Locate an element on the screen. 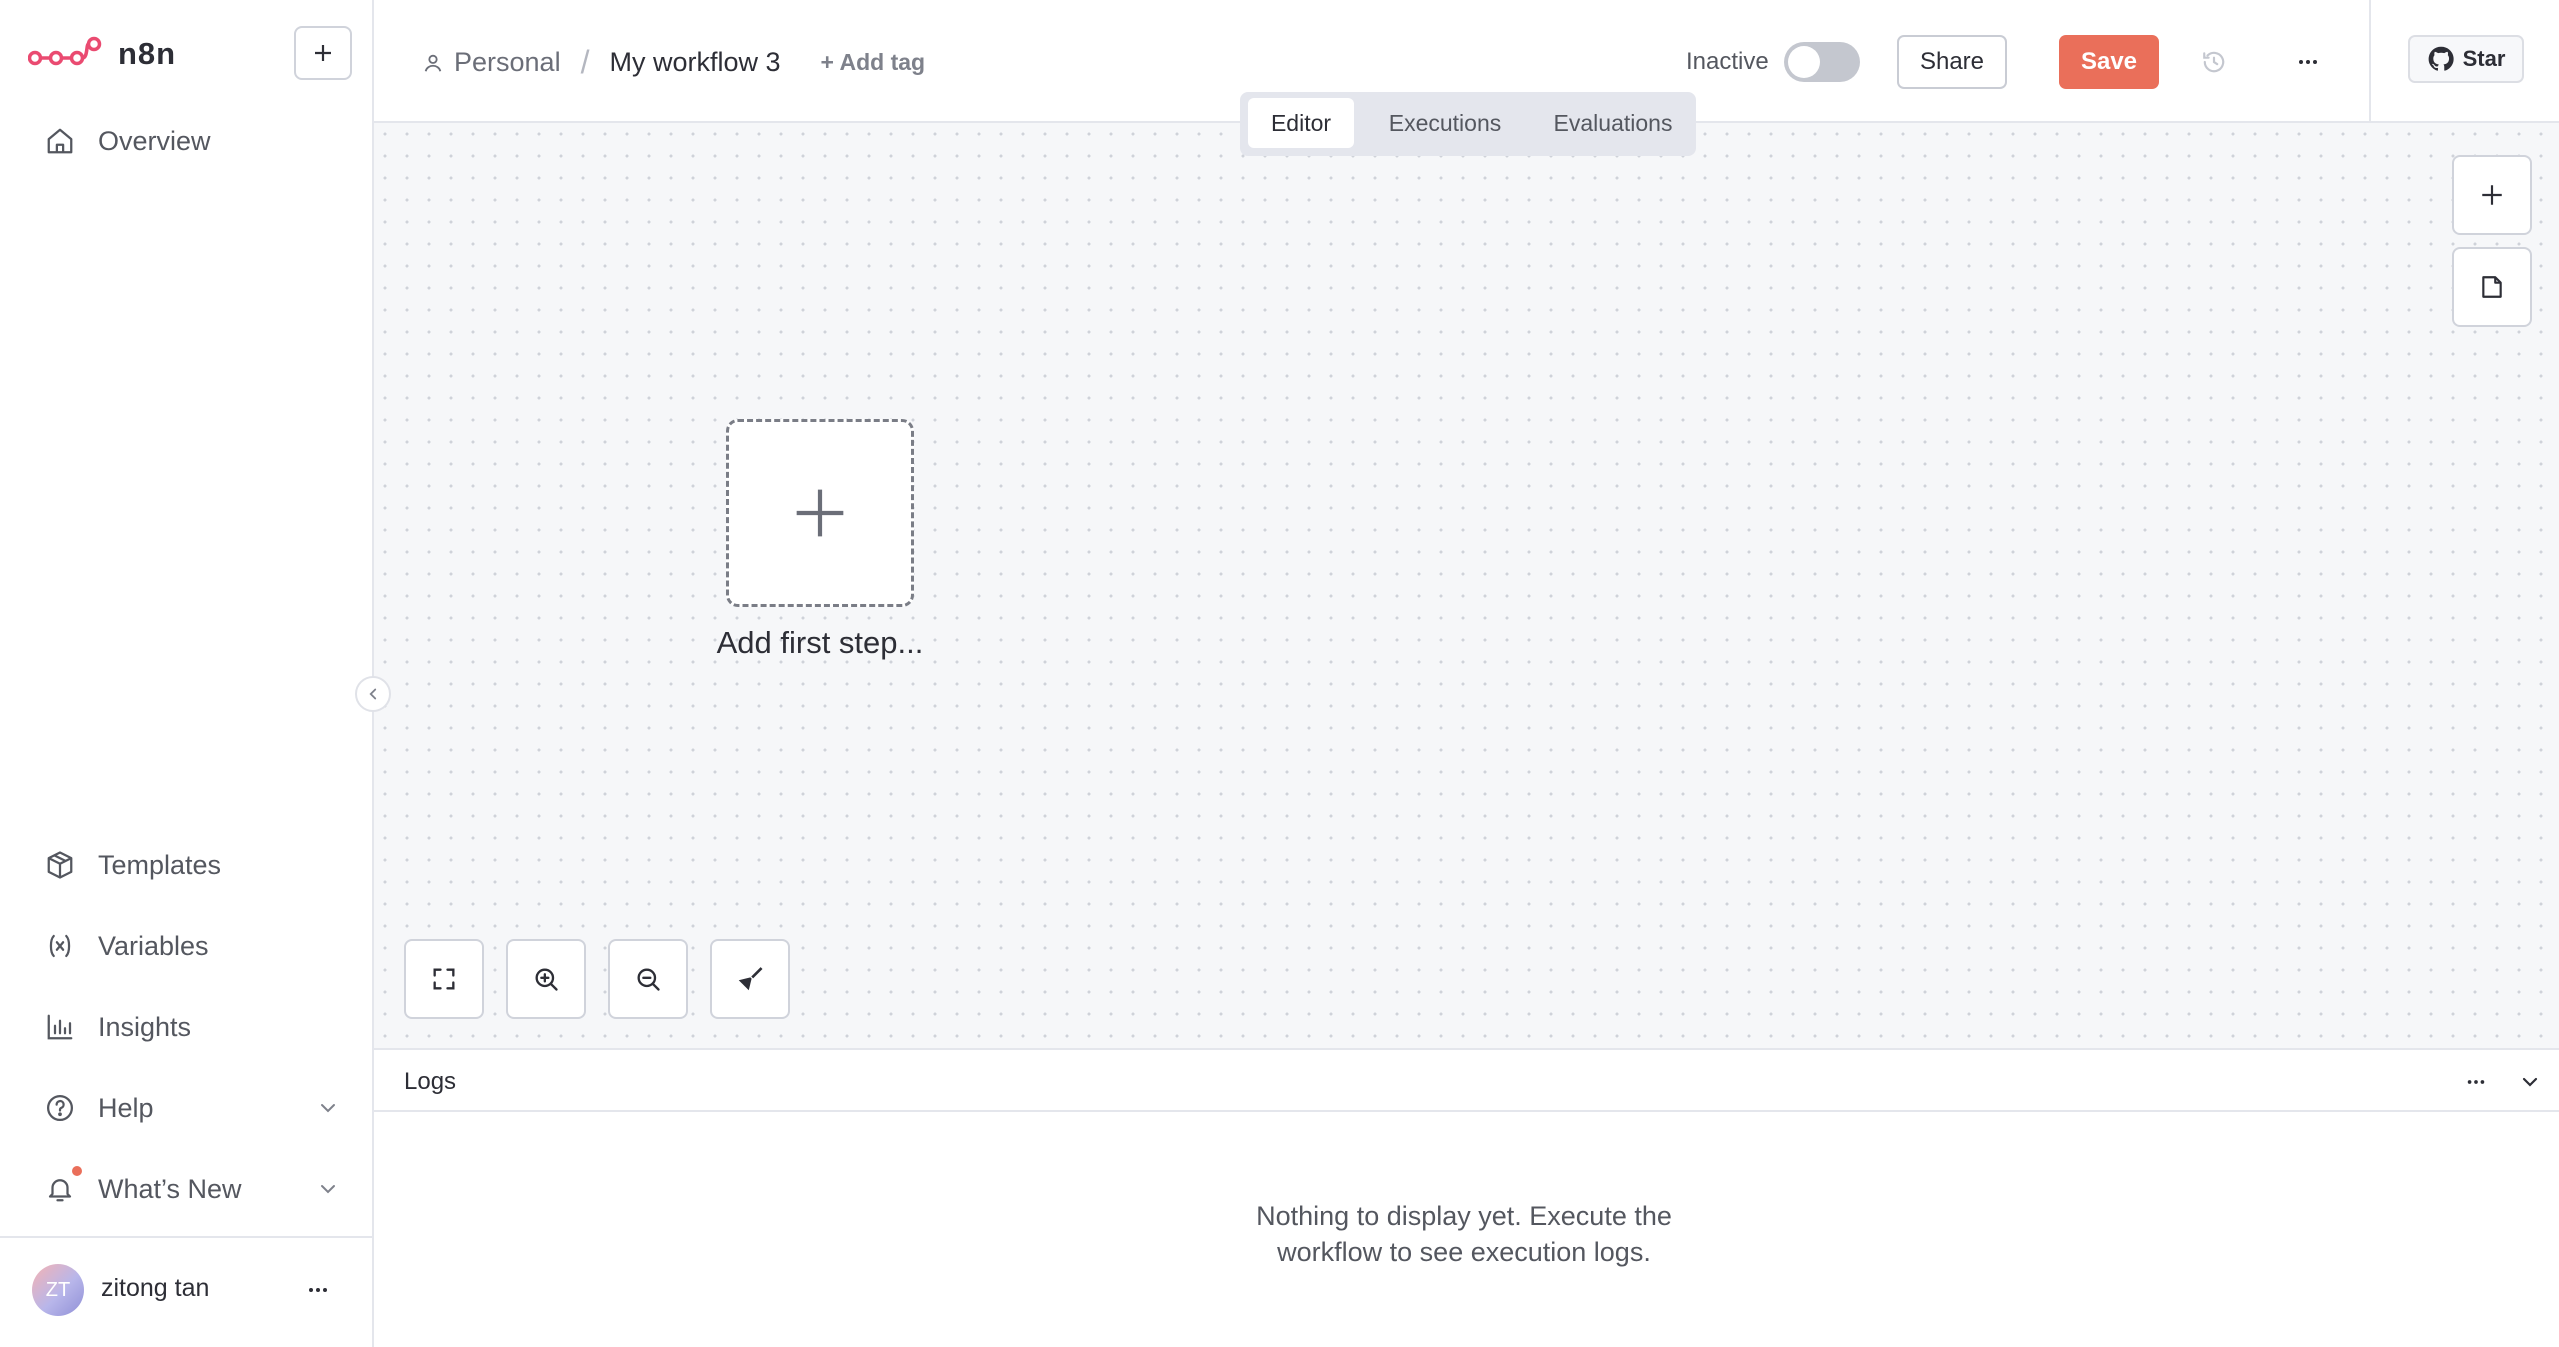 The image size is (2559, 1347). box-icon is located at coordinates (60, 865).